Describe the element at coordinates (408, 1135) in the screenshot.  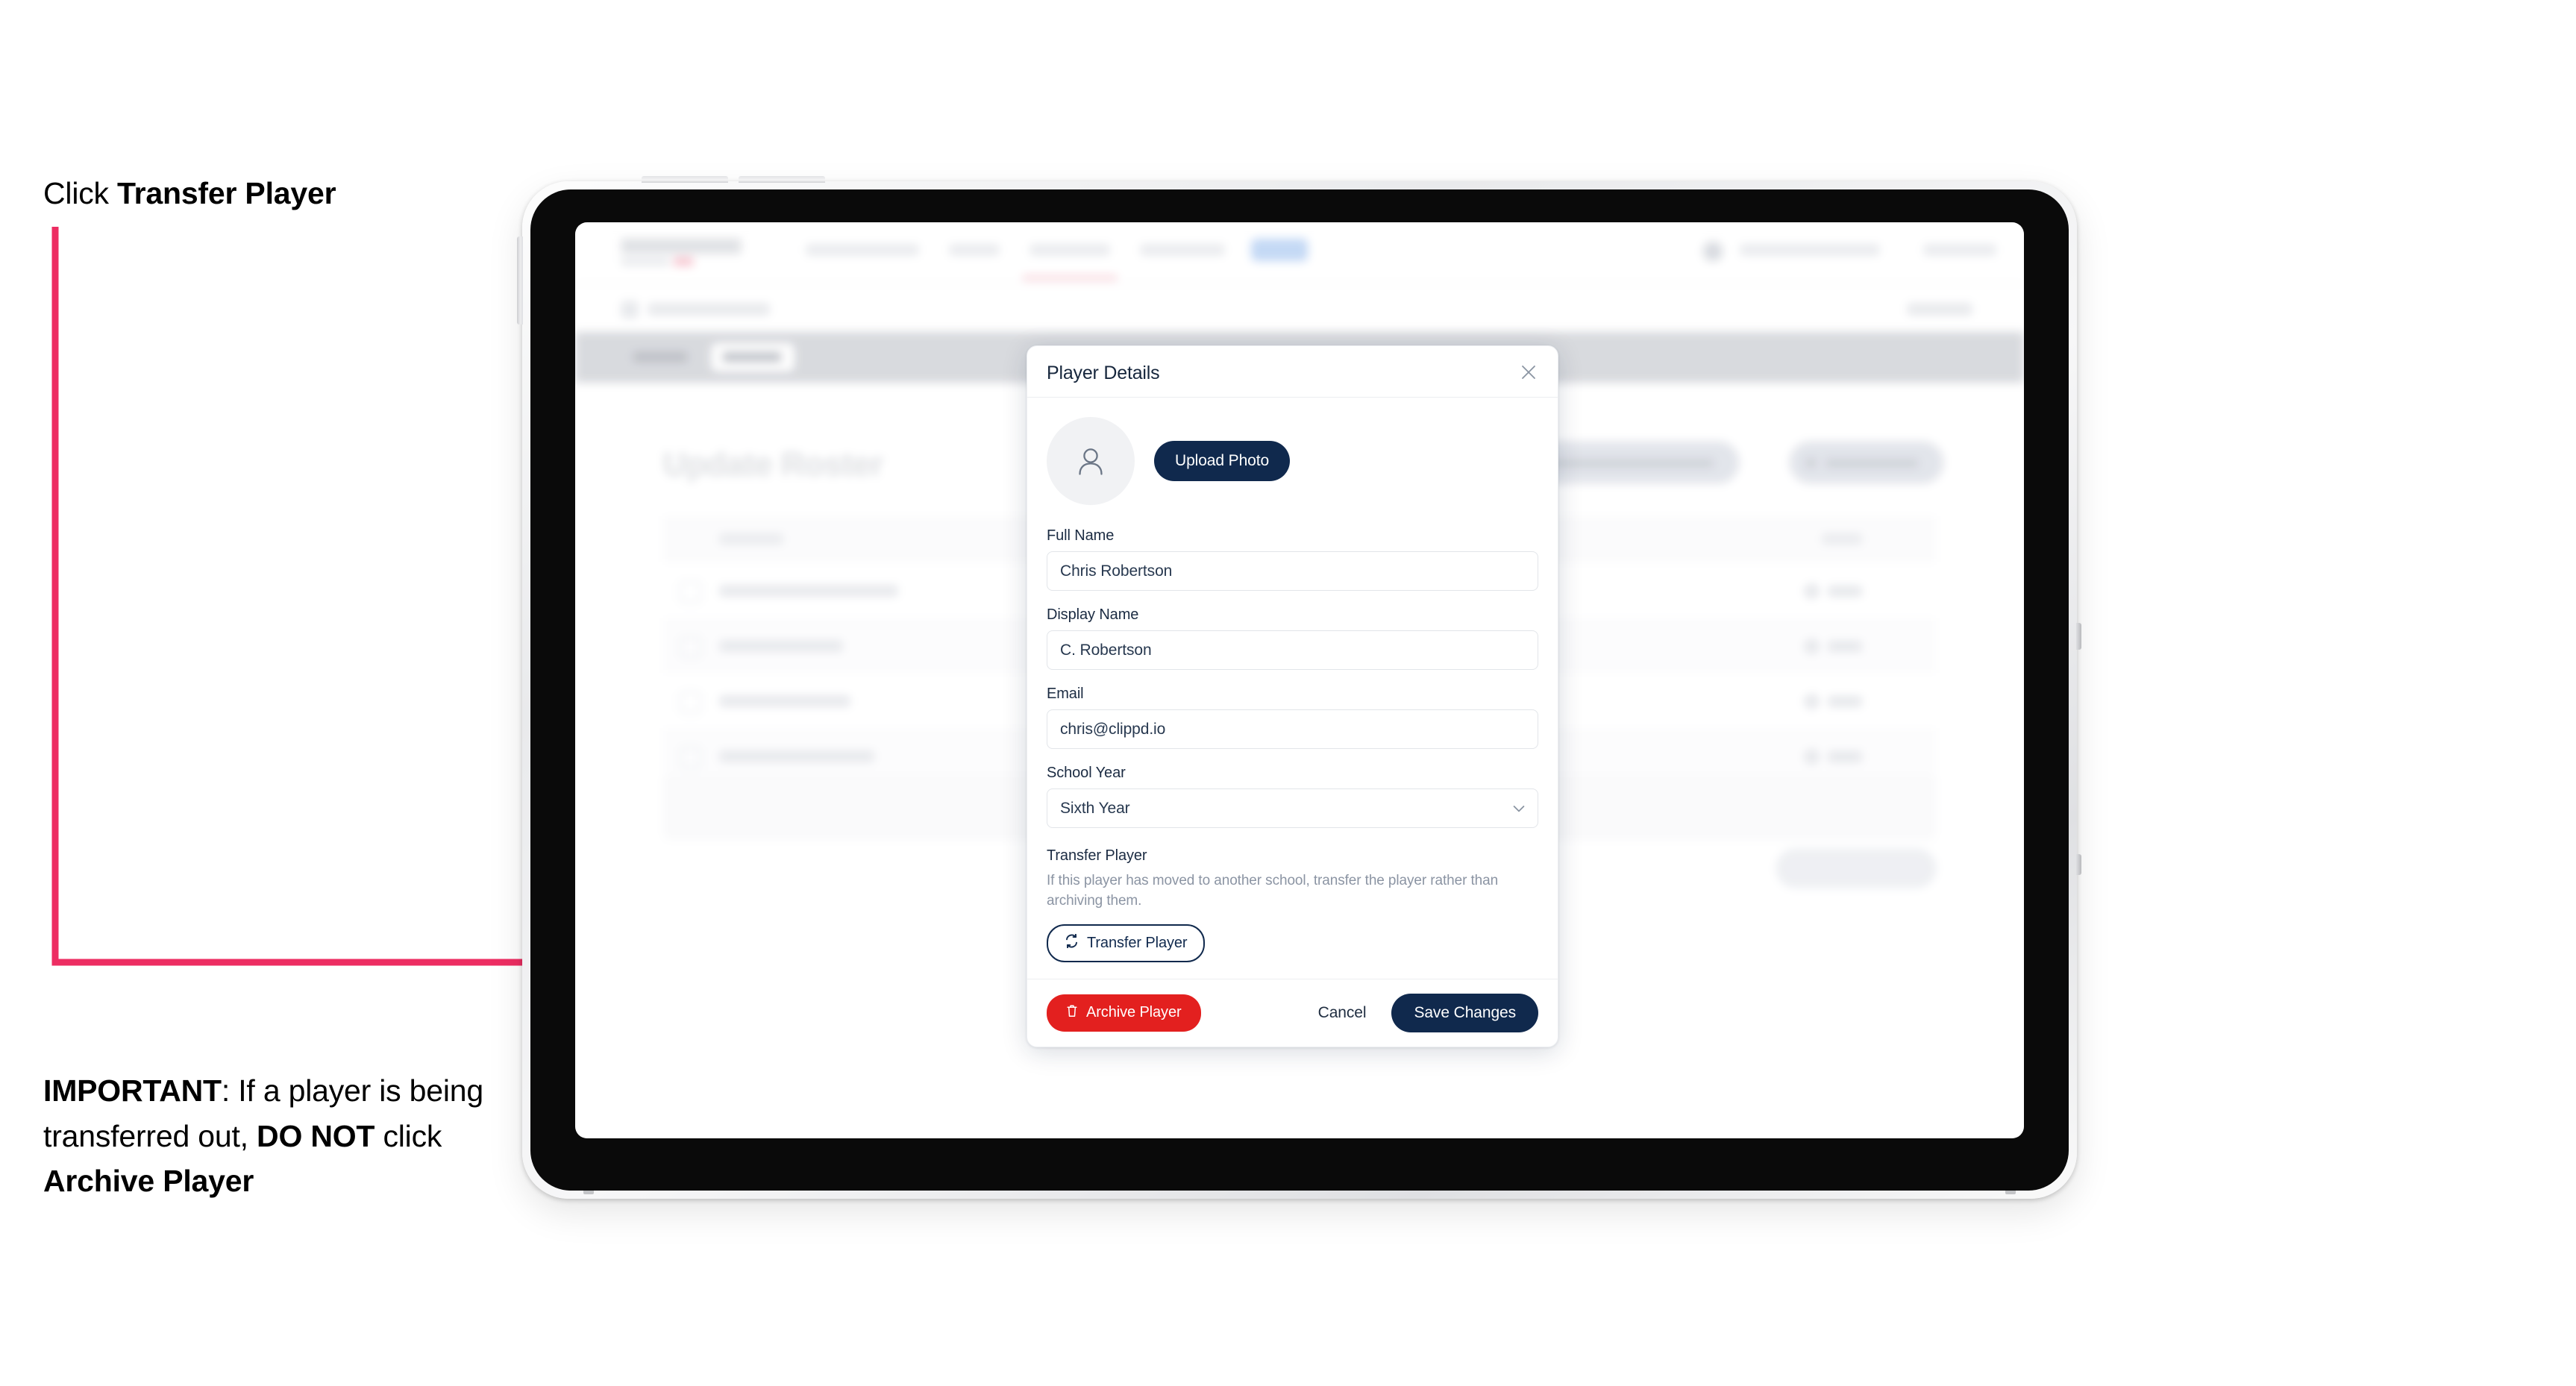
I see `annotation-bottom-text2: click` at that location.